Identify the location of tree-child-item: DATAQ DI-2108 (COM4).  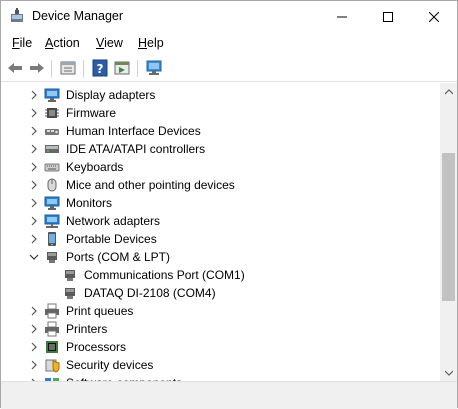
(220, 293).